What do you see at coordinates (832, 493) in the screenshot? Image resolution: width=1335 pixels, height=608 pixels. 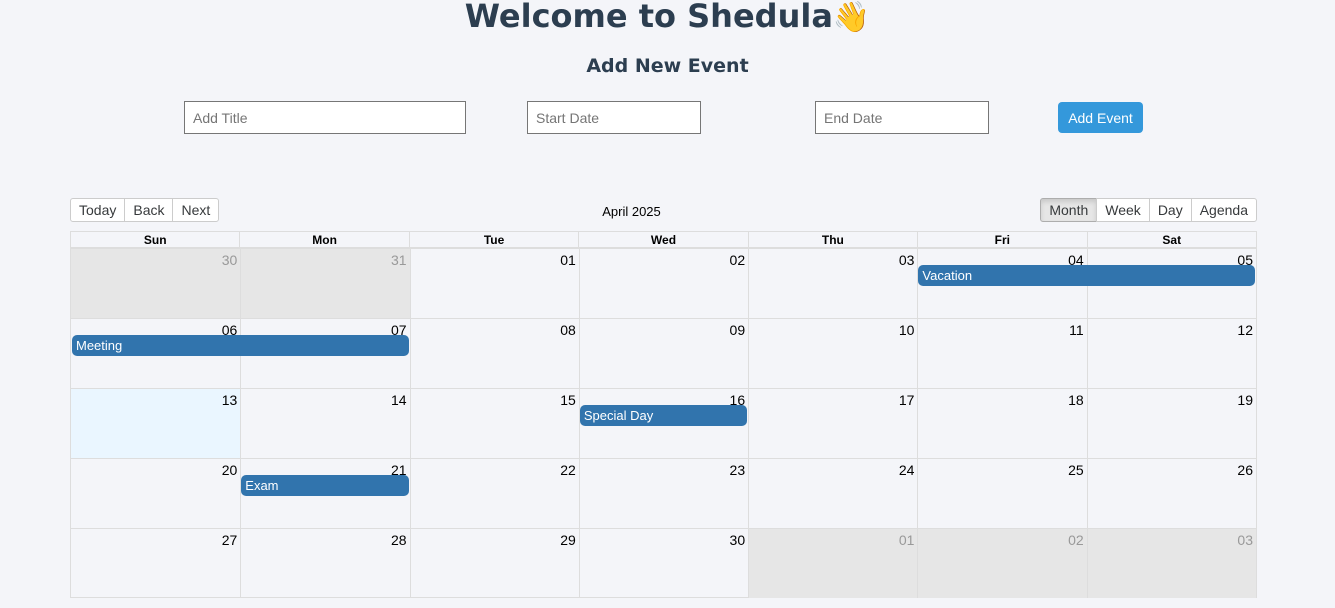 I see `day-cell: 24` at bounding box center [832, 493].